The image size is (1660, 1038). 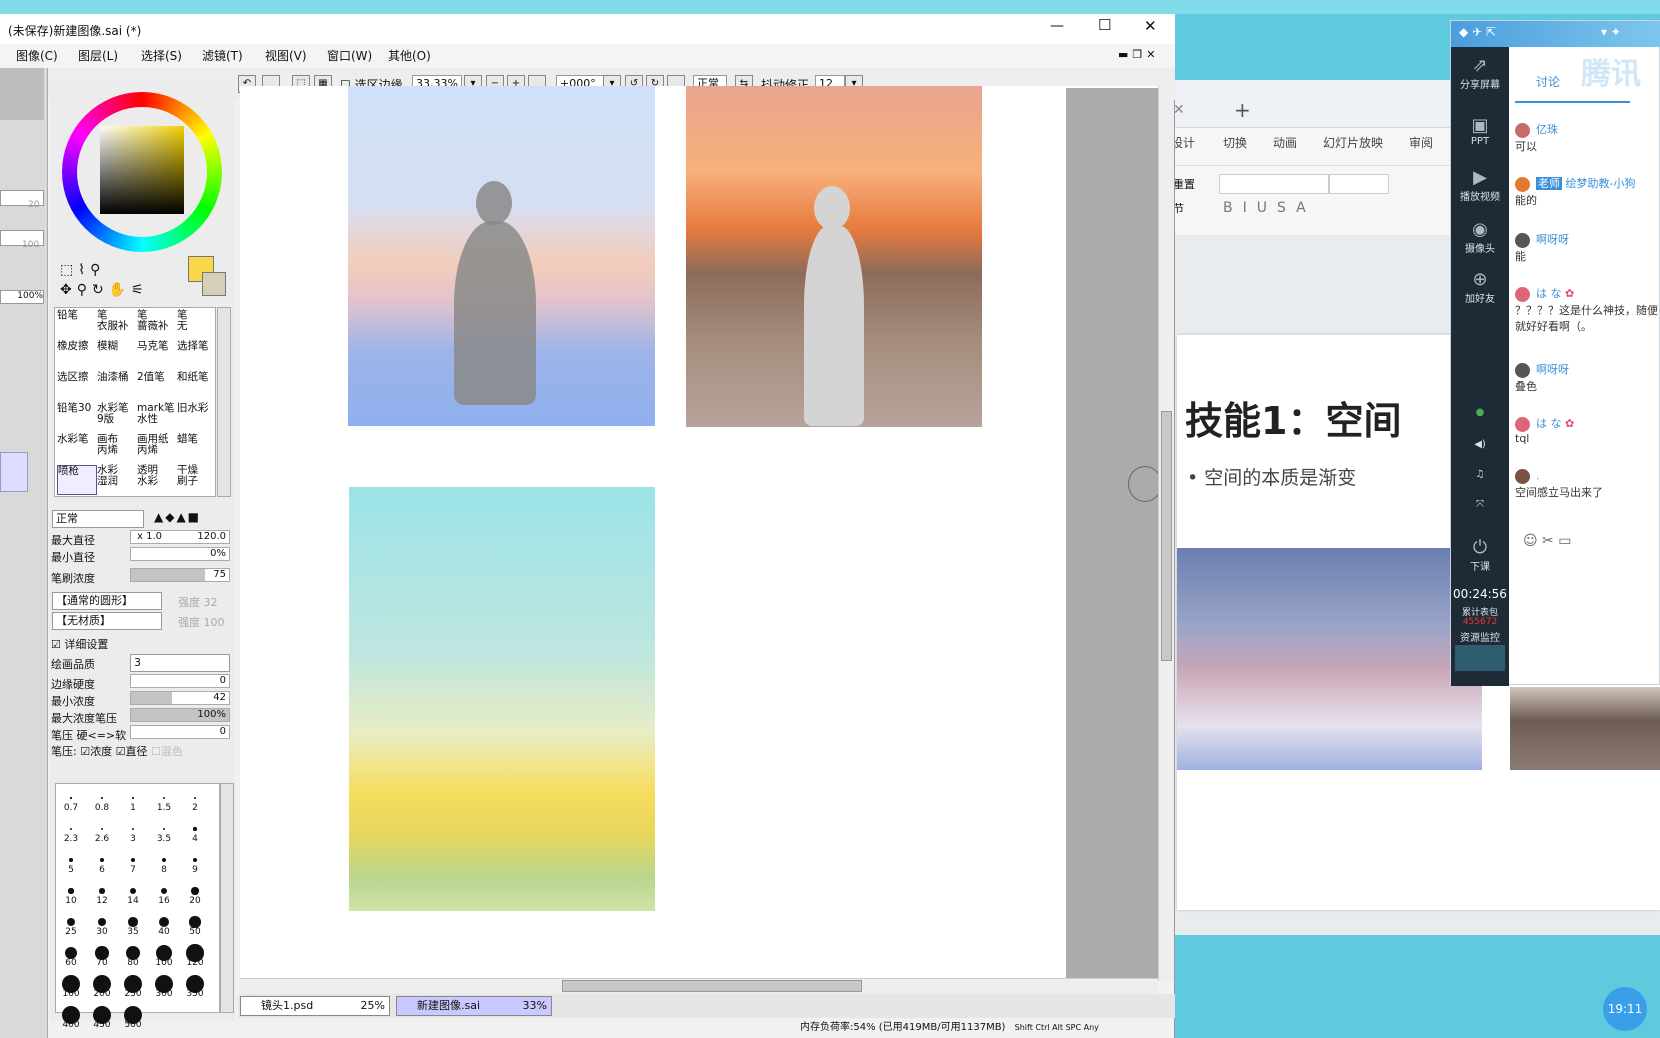 I want to click on min-diameter-bar: 0%, so click(x=180, y=554).